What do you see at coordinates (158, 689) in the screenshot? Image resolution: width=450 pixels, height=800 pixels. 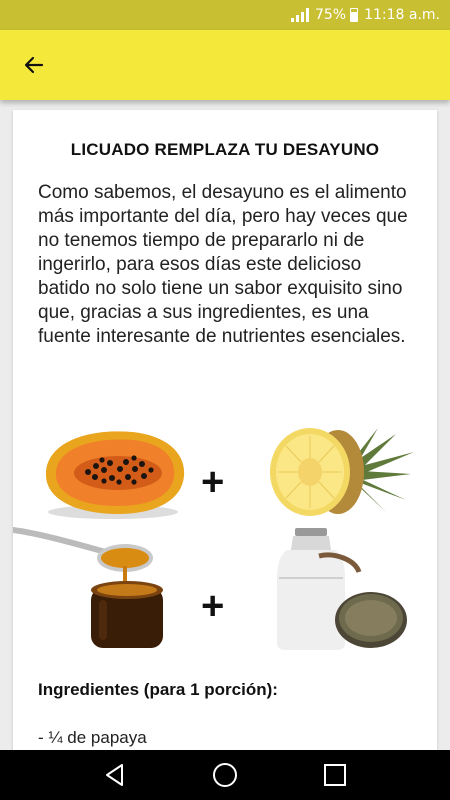 I see `ingredients-heading: Ingredientes (para 1 porción):` at bounding box center [158, 689].